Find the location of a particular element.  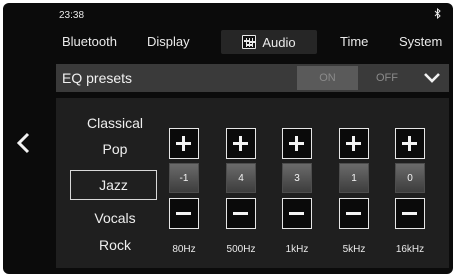

equalizer-icon is located at coordinates (249, 42).